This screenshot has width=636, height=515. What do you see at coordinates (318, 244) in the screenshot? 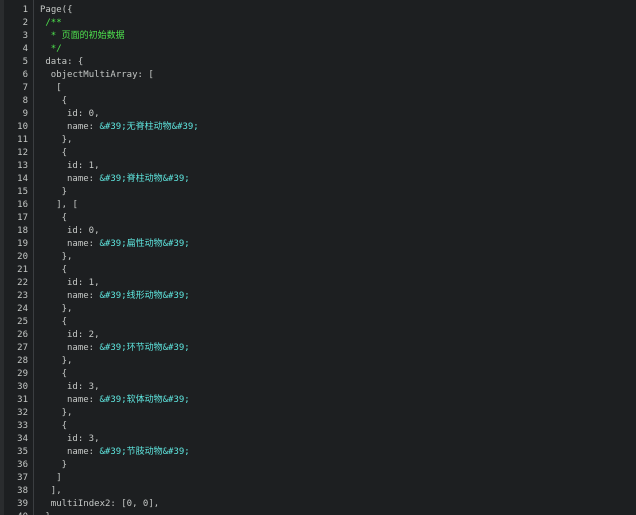
I see `code-line: 19 name: &#39;扁性动物&#39;` at bounding box center [318, 244].